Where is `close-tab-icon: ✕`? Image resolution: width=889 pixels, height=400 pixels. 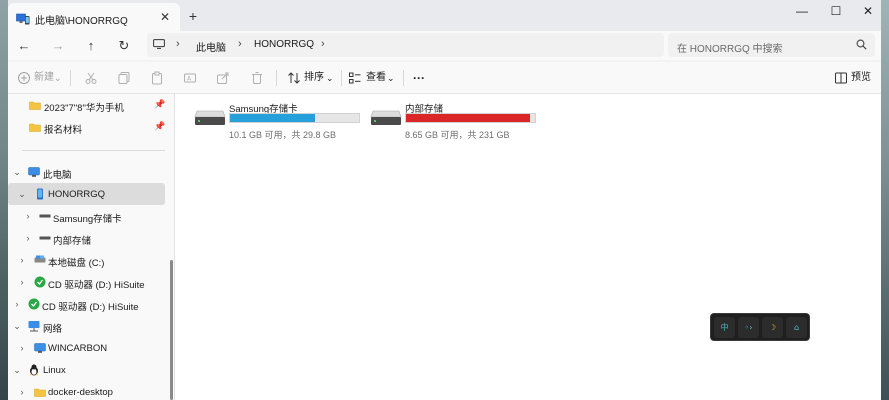 close-tab-icon: ✕ is located at coordinates (165, 17).